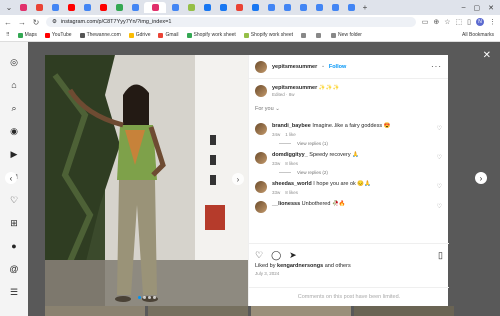  What do you see at coordinates (11, 178) in the screenshot?
I see `prev-post-icon: ‹` at bounding box center [11, 178].